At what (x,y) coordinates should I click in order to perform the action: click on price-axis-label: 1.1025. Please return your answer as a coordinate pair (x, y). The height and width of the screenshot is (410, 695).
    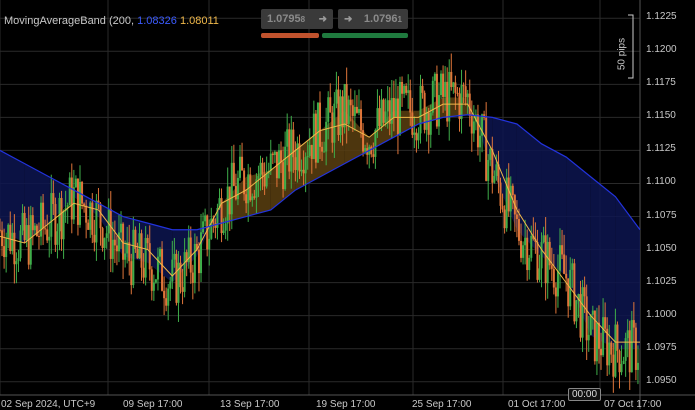
    Looking at the image, I should click on (661, 281).